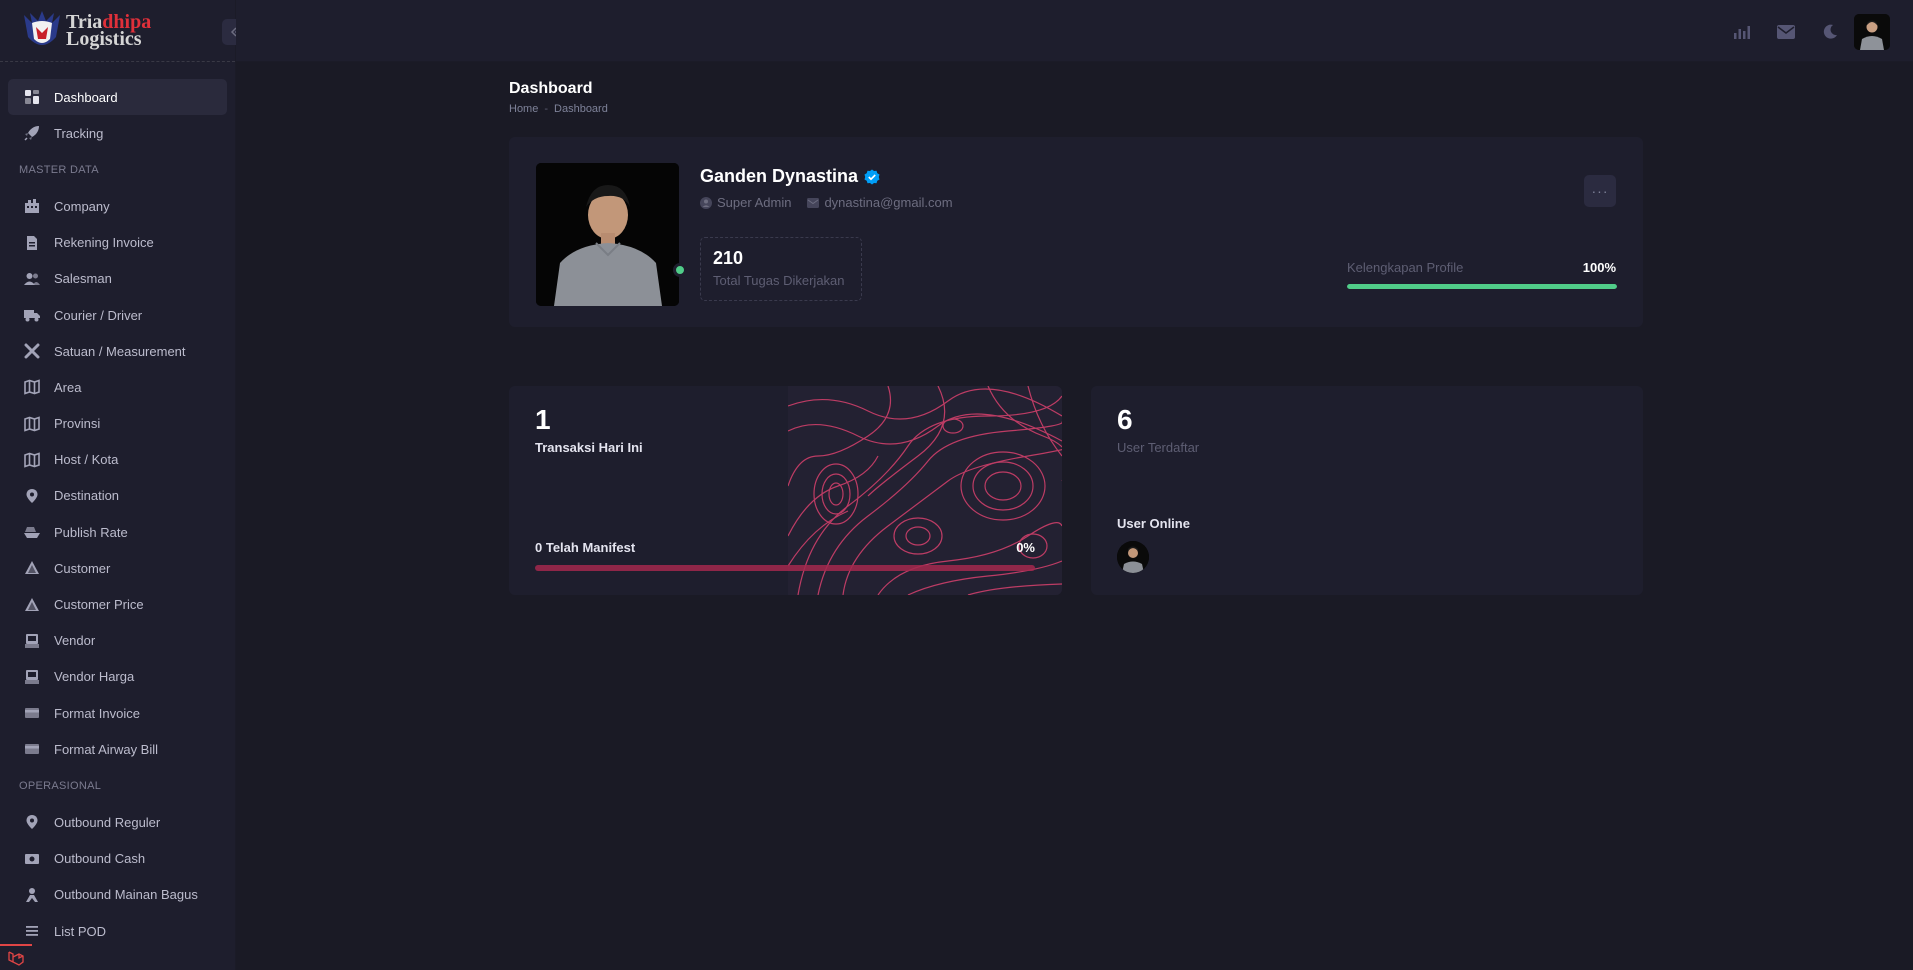 The height and width of the screenshot is (970, 1913). I want to click on header-toolbar, so click(1805, 32).